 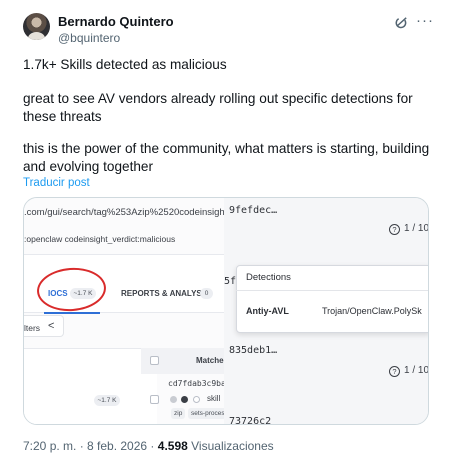 What do you see at coordinates (268, 277) in the screenshot?
I see `detections-title: Detections` at bounding box center [268, 277].